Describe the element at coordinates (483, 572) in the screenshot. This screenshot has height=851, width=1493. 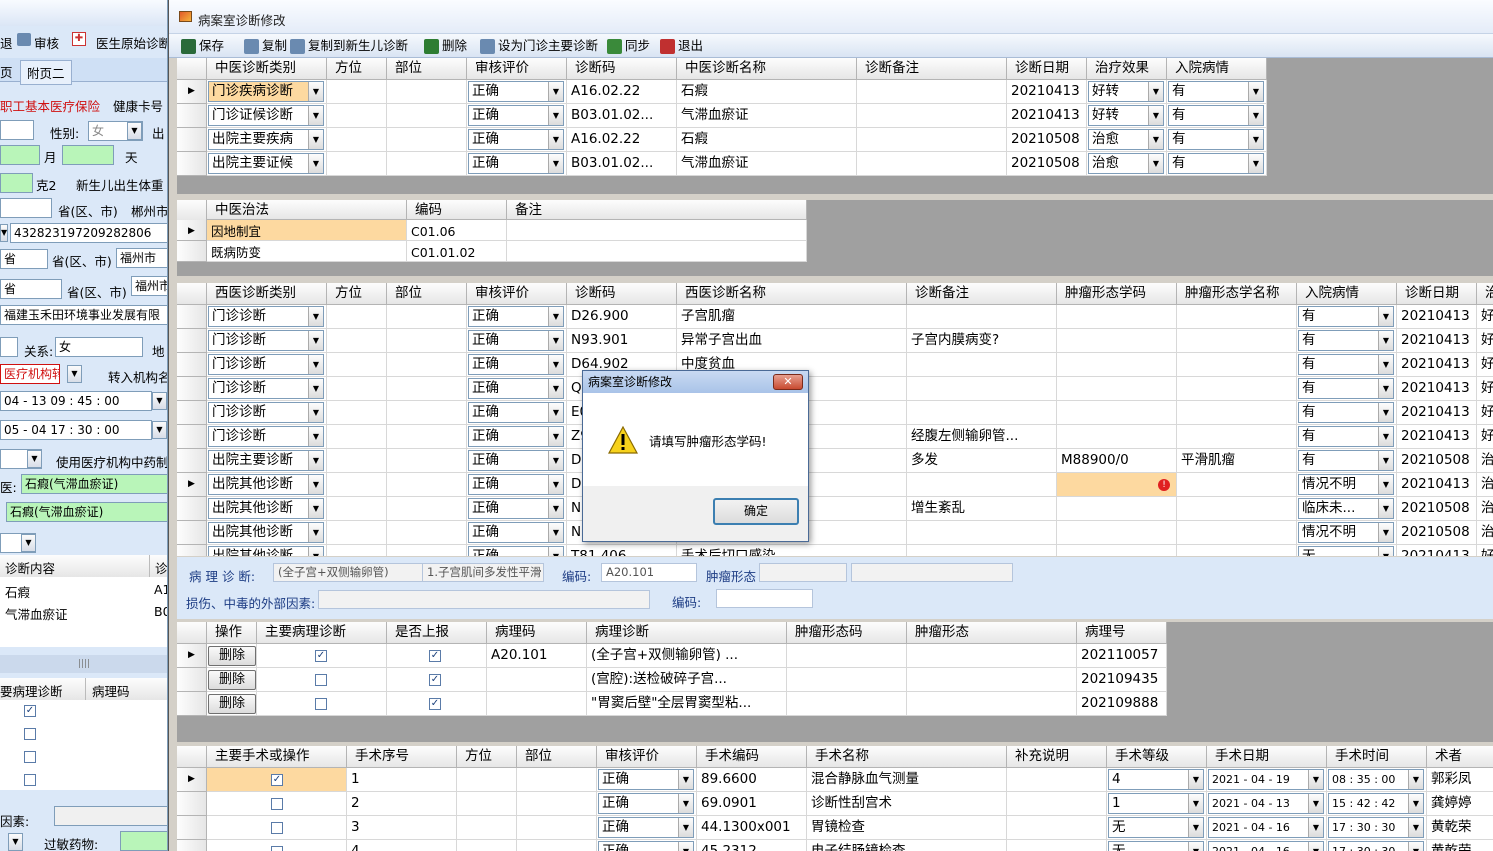
I see `pathology-field-2: 1.子宫肌间多发性平滑` at that location.